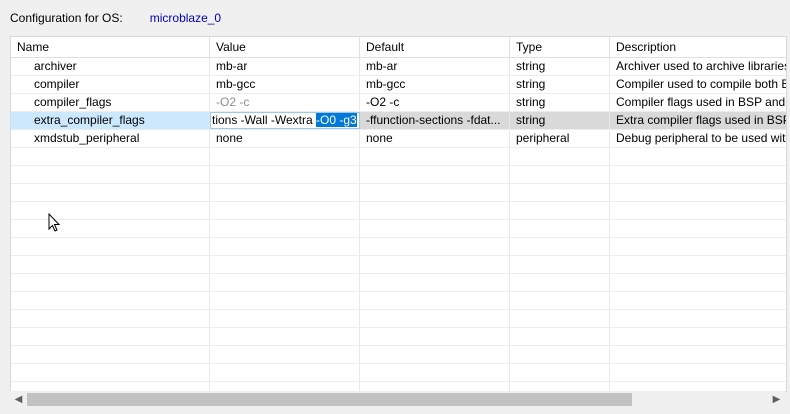  Describe the element at coordinates (560, 138) in the screenshot. I see `cell-type: peripheral` at that location.